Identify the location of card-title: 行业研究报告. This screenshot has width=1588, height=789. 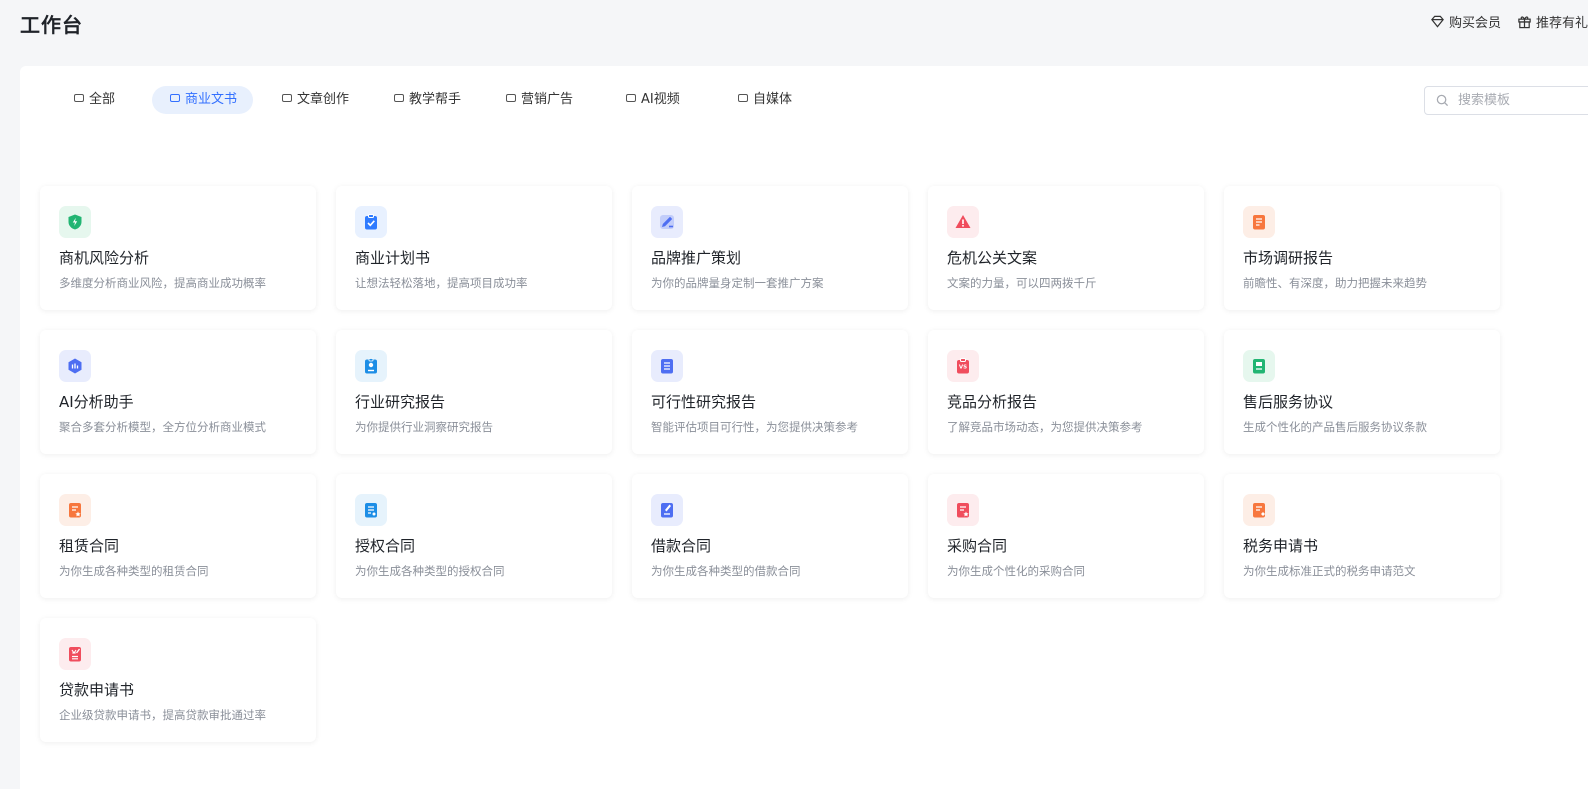
(400, 402).